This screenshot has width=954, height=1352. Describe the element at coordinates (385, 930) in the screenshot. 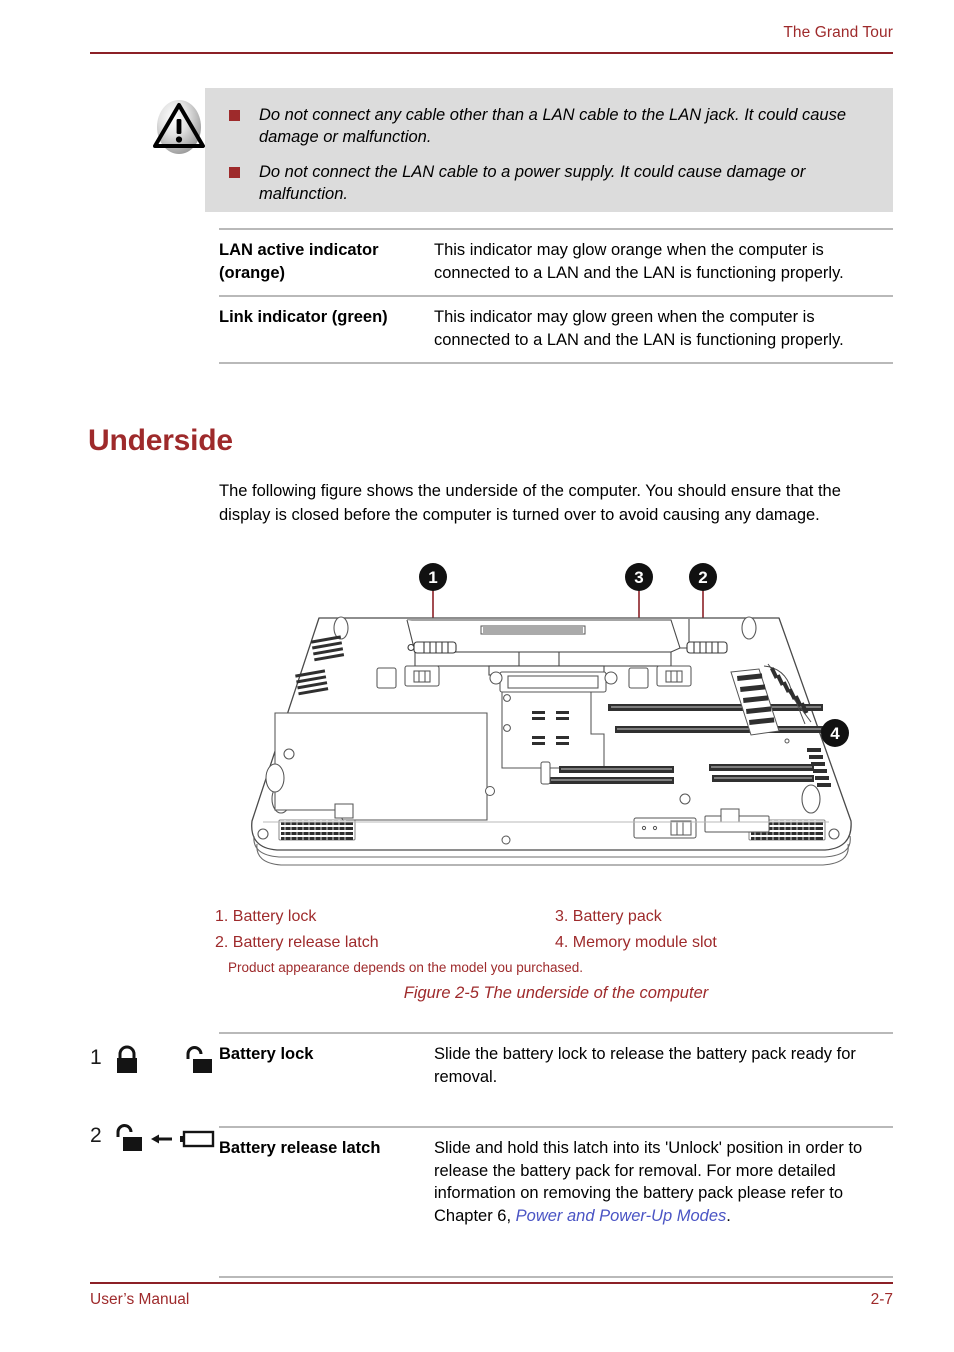

I see `legend-column-left: 1. Battery lock 2. Battery release latch` at that location.